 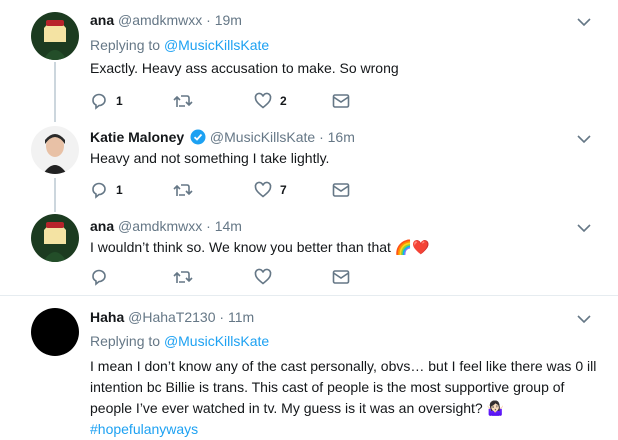 I want to click on tweet-header: ana @amdkmwxx · 19m, so click(x=166, y=20).